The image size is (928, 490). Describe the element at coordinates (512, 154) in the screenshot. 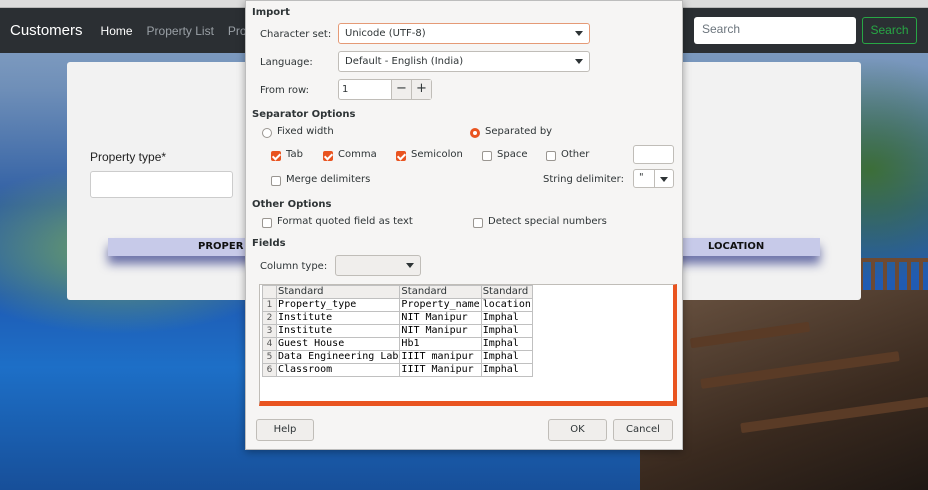

I see `space-label: Space` at that location.